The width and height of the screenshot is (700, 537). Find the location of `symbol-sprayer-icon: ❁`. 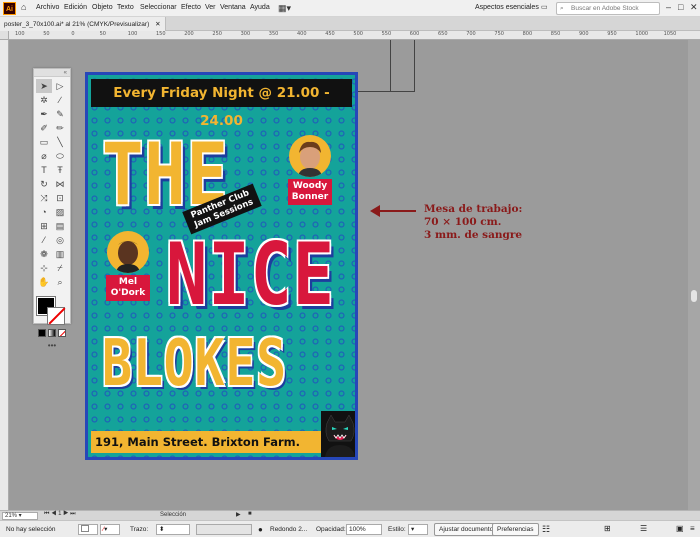

symbol-sprayer-icon: ❁ is located at coordinates (44, 254).